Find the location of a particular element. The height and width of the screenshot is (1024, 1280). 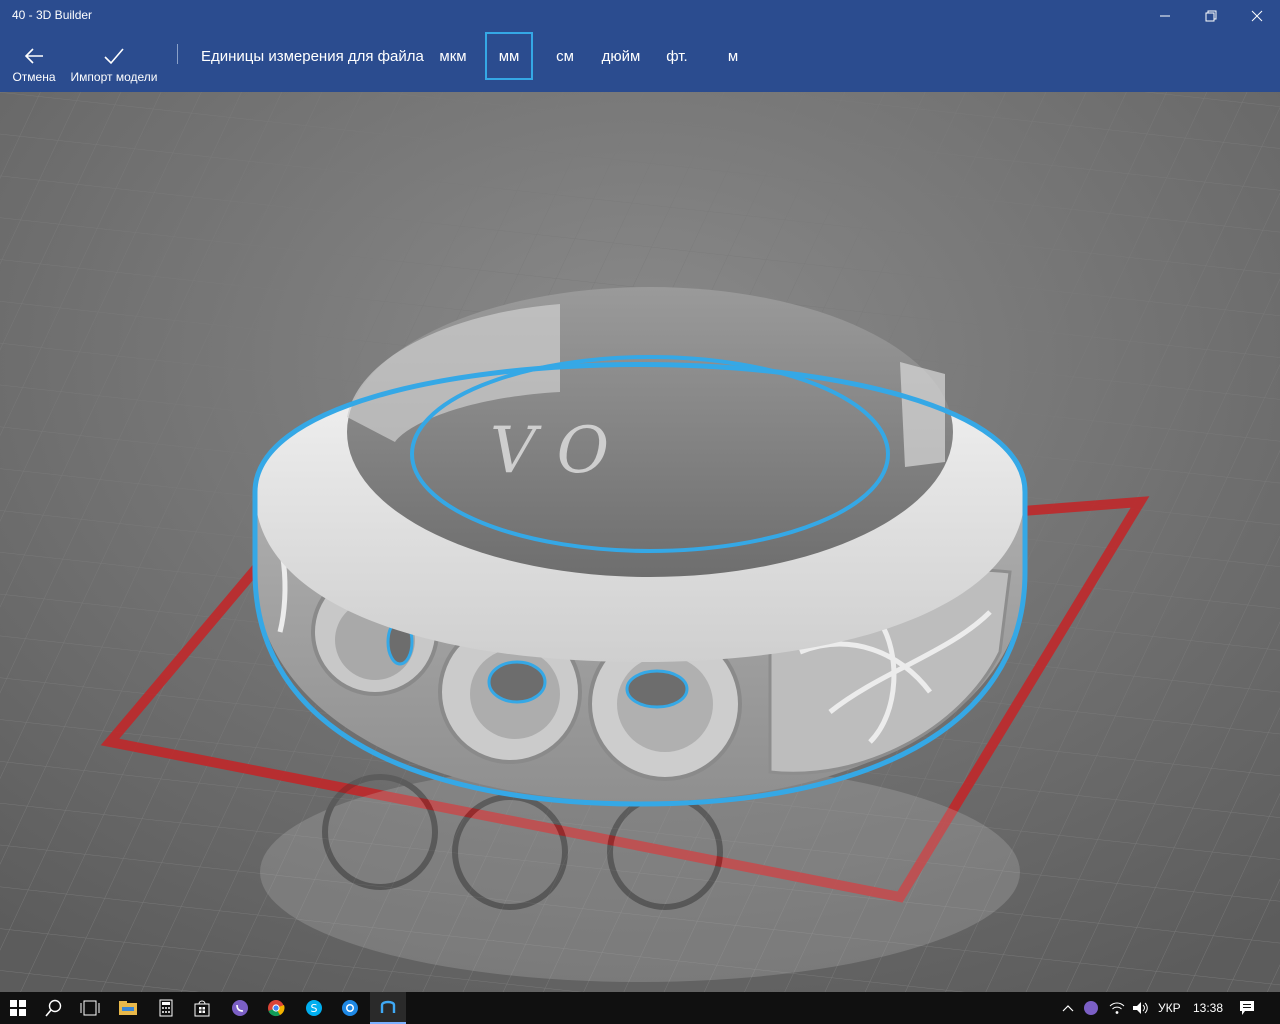

import-model-button: Импорт модели is located at coordinates (114, 62).